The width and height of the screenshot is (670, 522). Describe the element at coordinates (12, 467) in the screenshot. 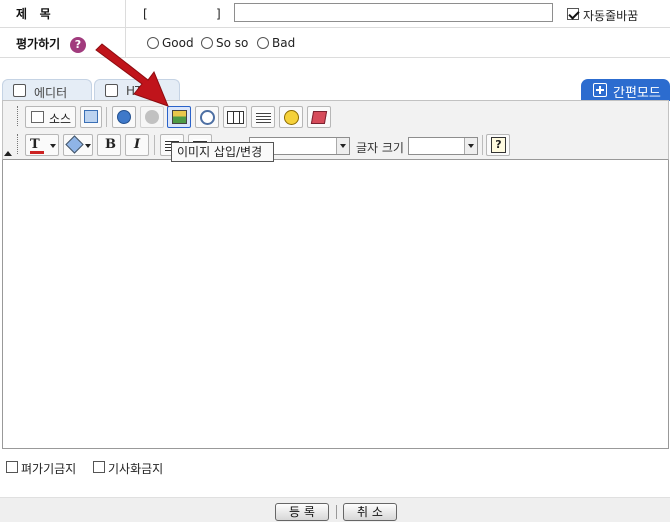

I see `no-rating-checkbox` at that location.